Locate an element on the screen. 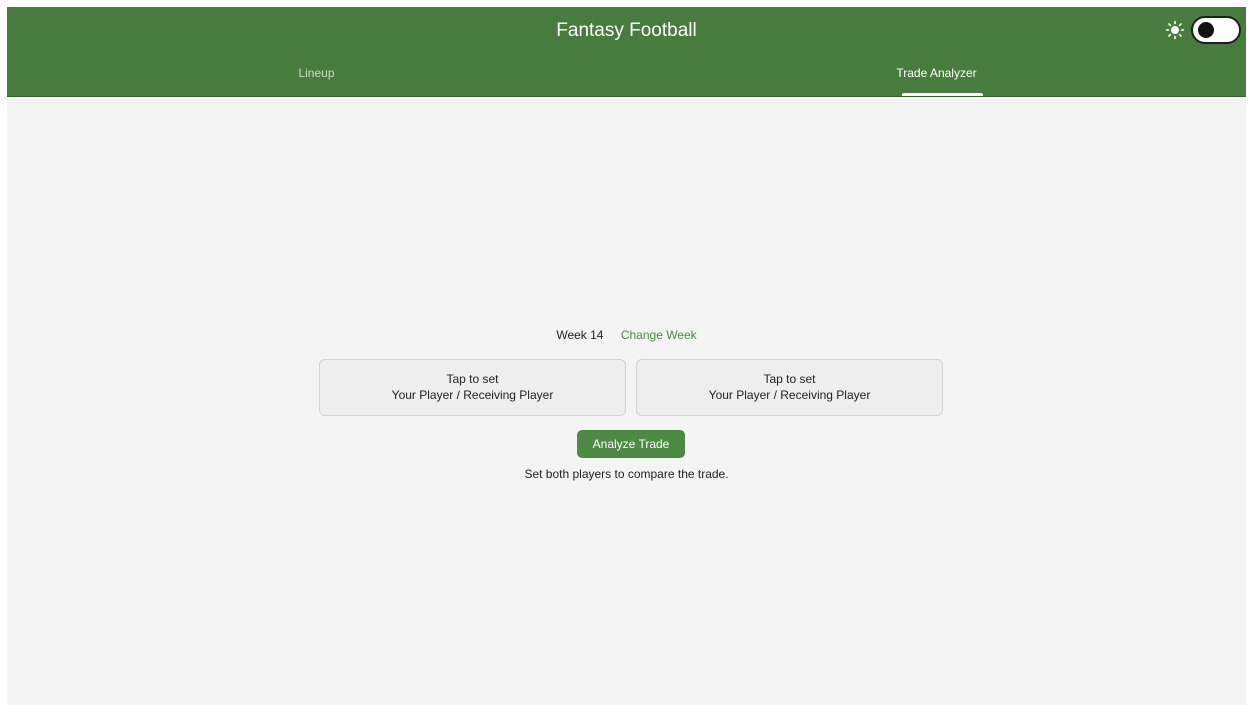 The width and height of the screenshot is (1253, 705). trade-hint-text: Set both players to compare the trade. is located at coordinates (626, 474).